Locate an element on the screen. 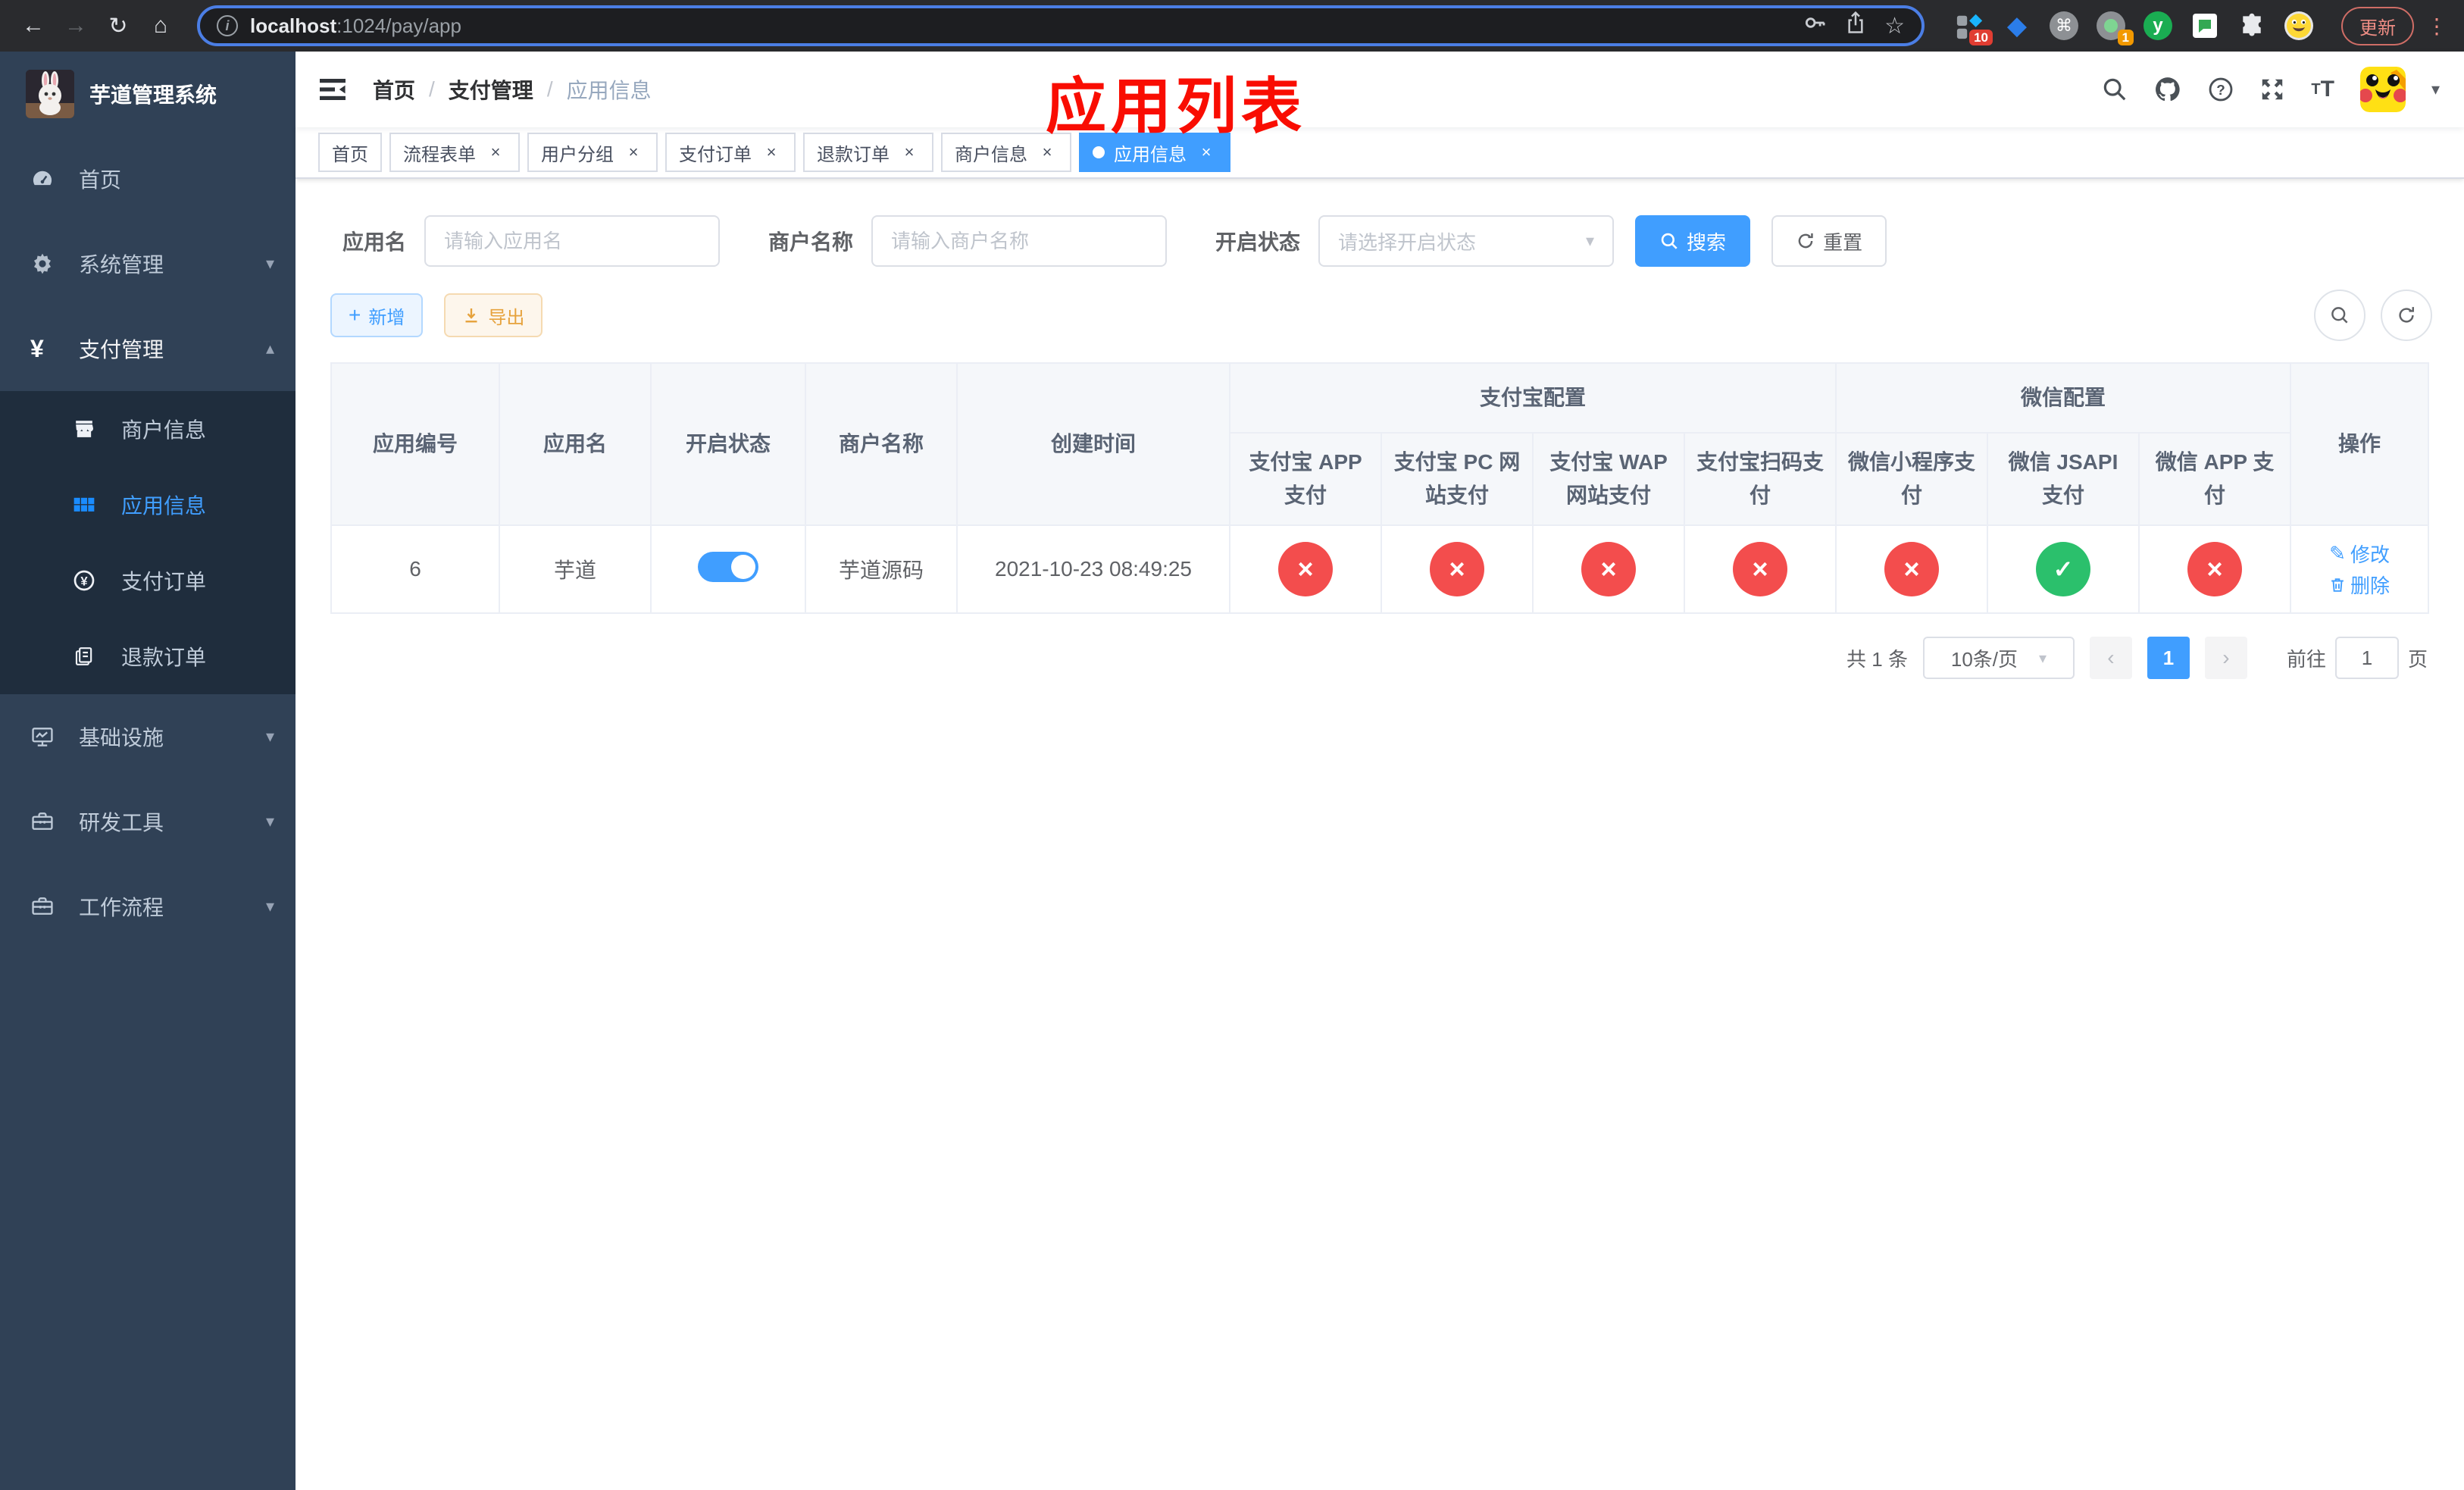 This screenshot has height=1490, width=2464. extension-chat-icon is located at coordinates (2205, 26).